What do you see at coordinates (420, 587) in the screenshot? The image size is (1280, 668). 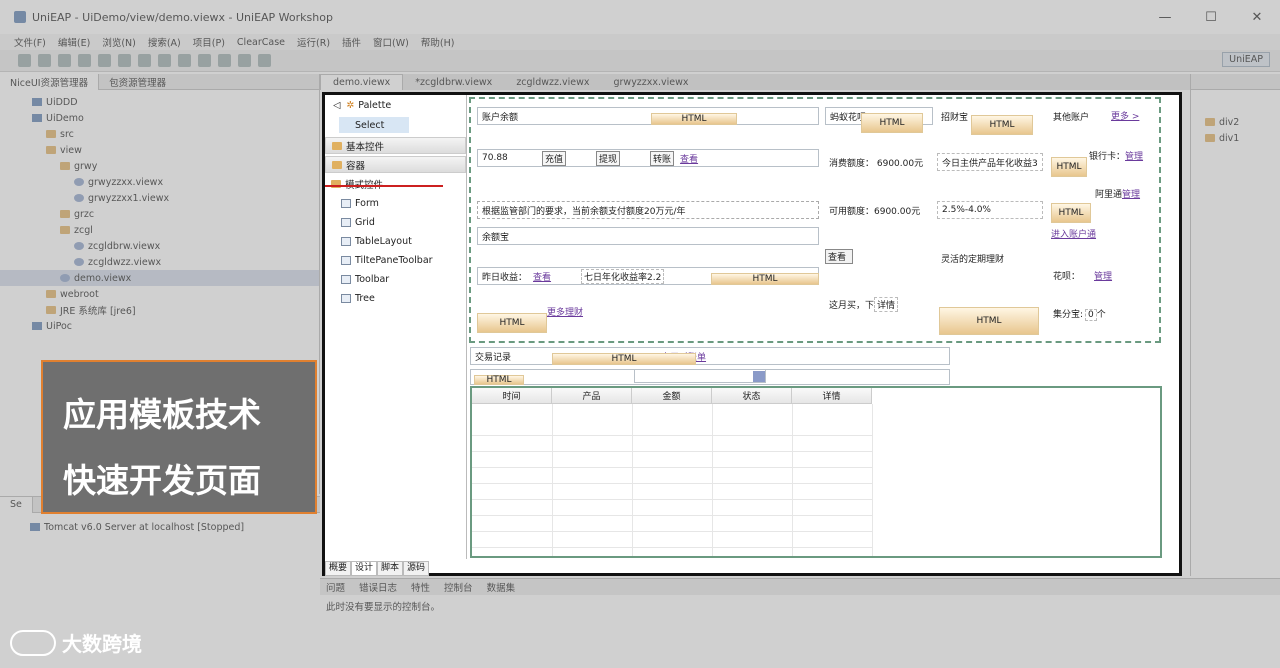 I see `tab-properties: 特性` at bounding box center [420, 587].